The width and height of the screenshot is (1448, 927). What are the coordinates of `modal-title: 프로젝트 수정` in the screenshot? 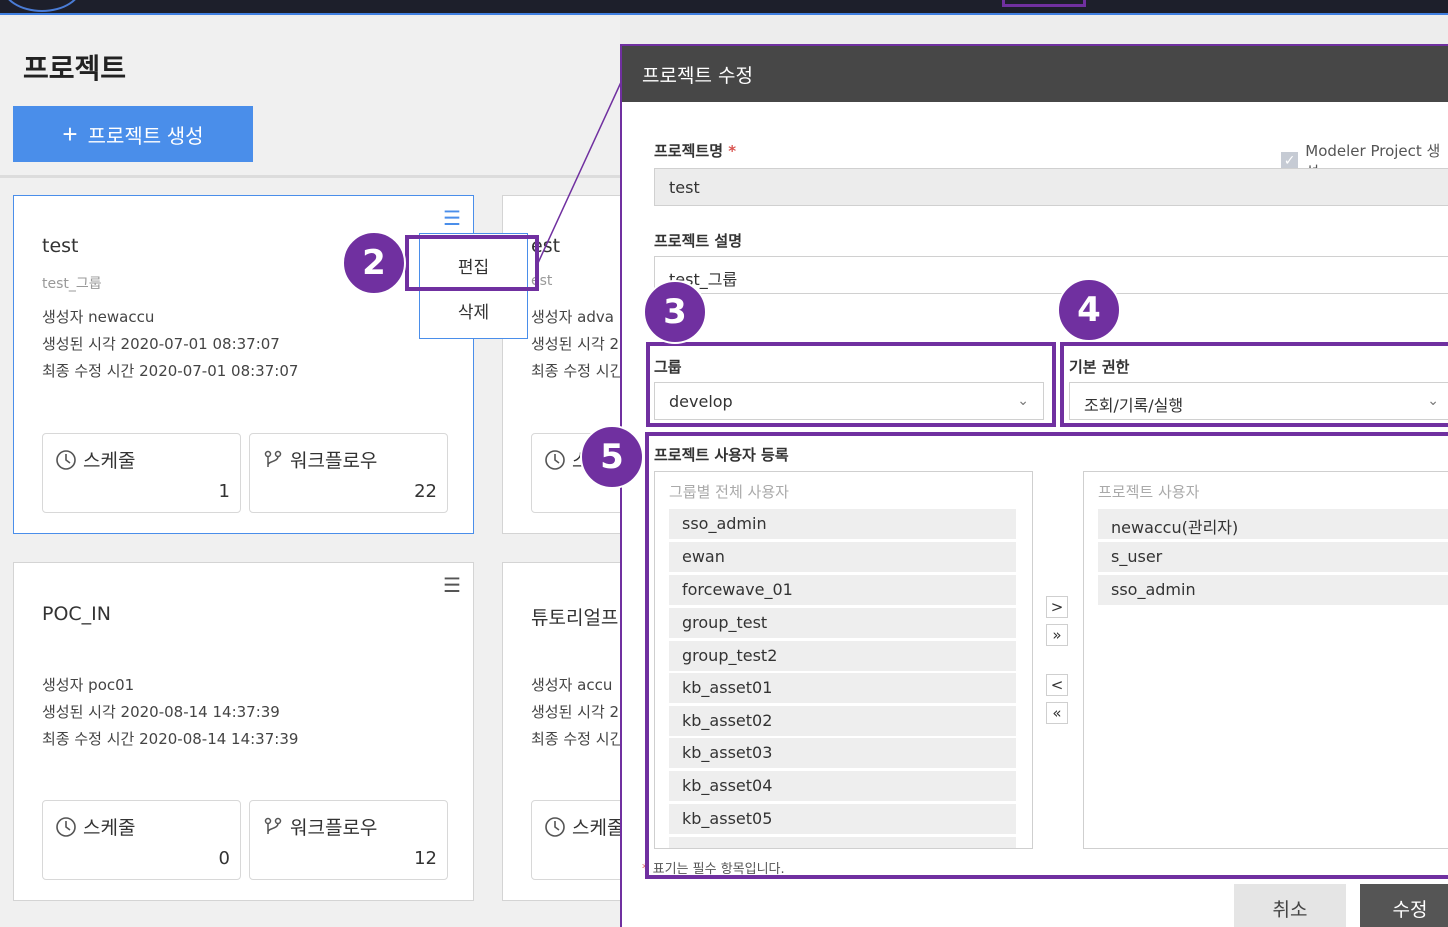 It's located at (1035, 74).